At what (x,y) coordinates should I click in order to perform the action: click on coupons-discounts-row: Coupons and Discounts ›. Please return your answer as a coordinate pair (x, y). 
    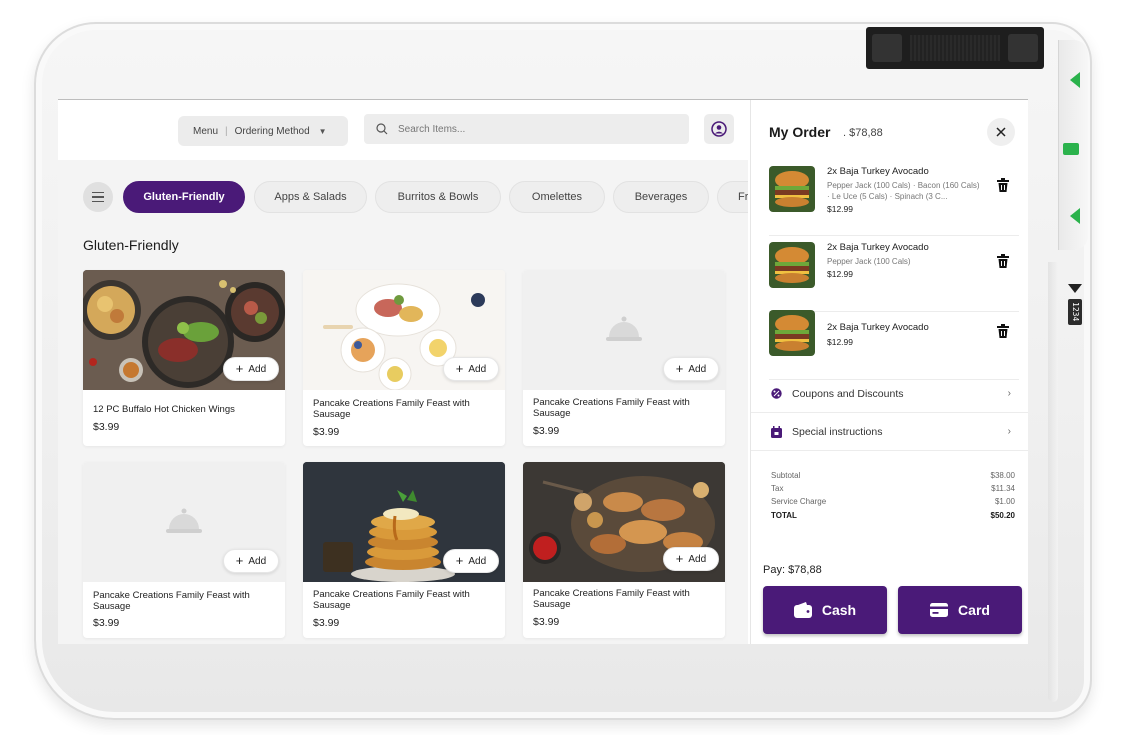
    Looking at the image, I should click on (889, 394).